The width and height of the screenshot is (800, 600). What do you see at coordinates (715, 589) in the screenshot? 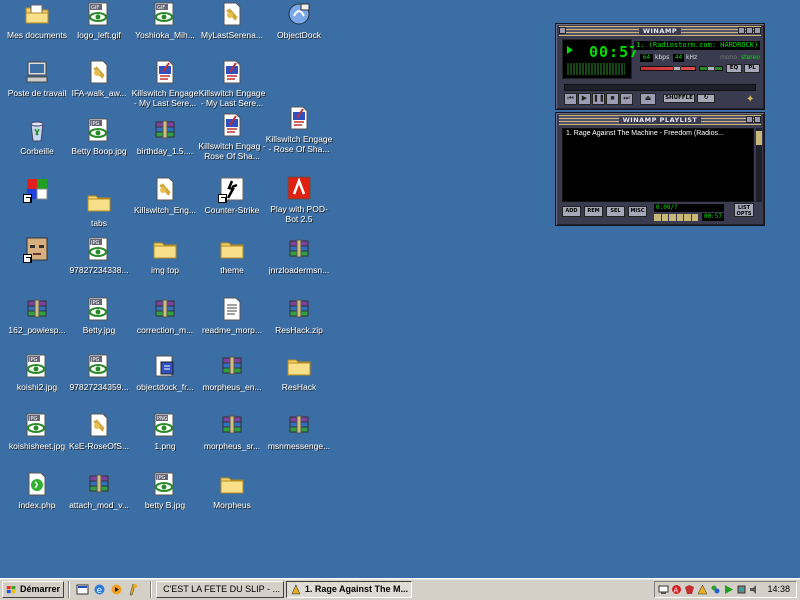
I see `tray-msn-icon` at bounding box center [715, 589].